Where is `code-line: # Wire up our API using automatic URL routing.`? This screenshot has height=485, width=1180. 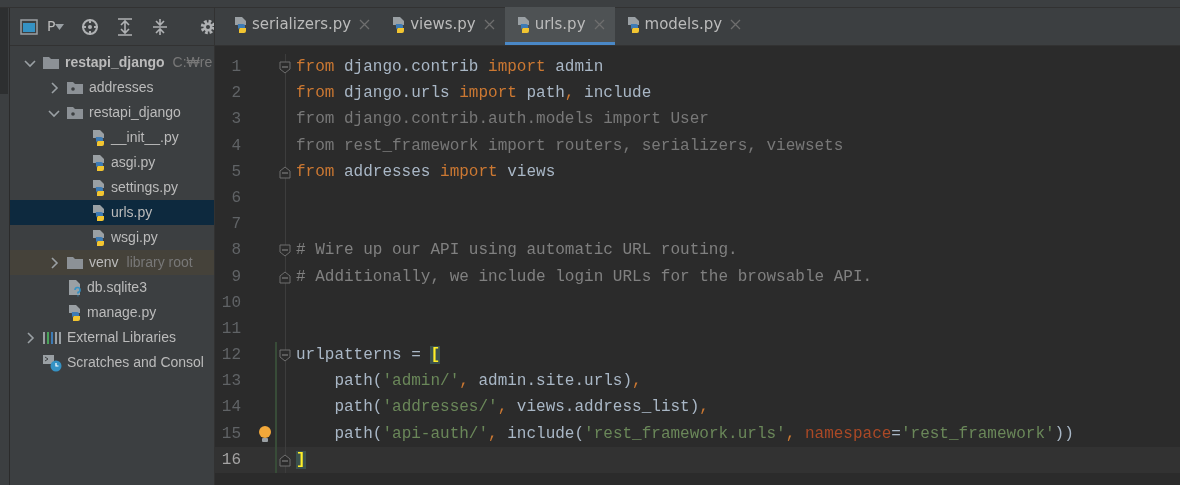
code-line: # Wire up our API using automatic URL routing. is located at coordinates (517, 251).